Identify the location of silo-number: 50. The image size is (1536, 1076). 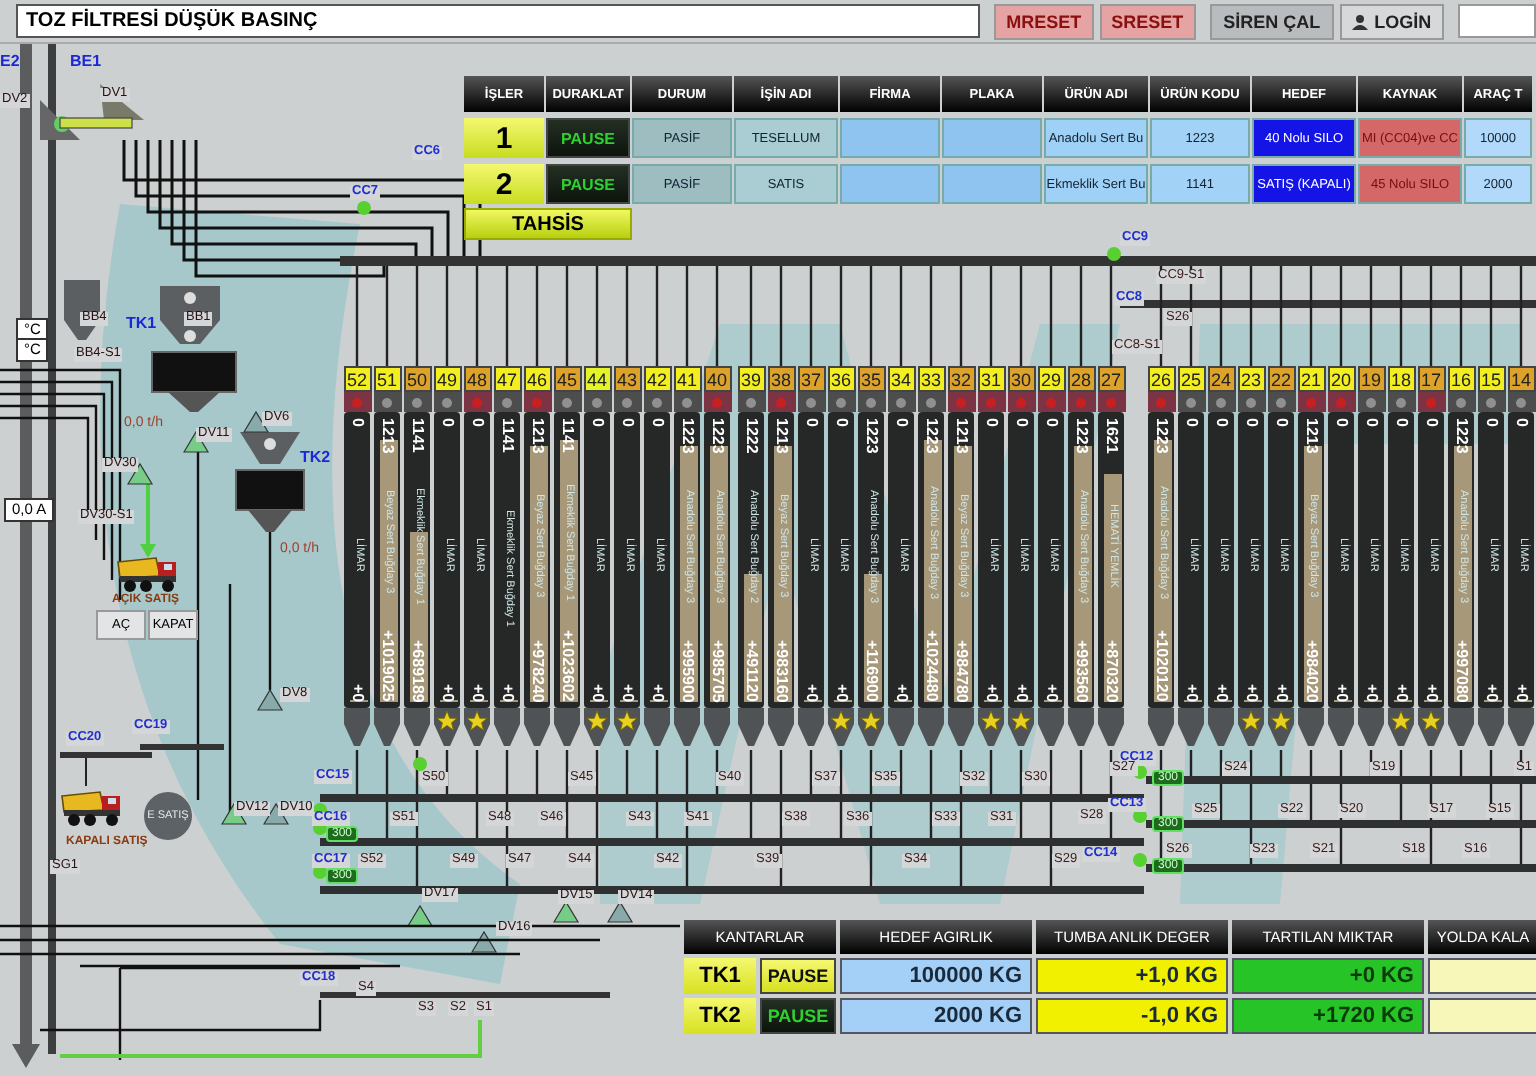
(417, 379).